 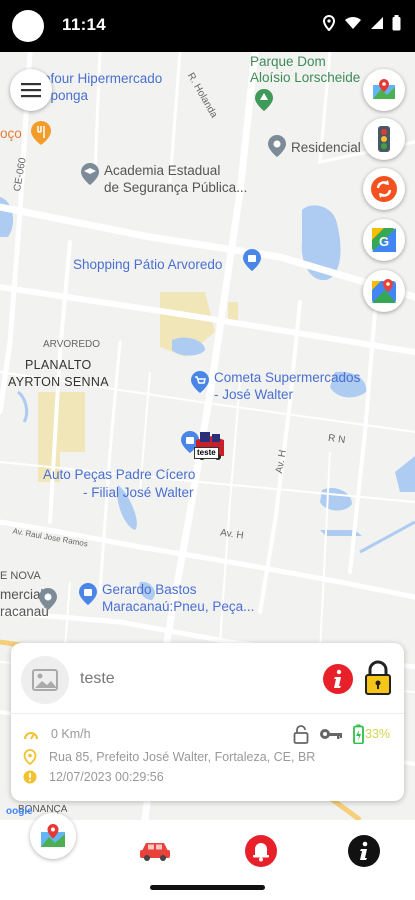 I want to click on map-label-ayrton-senna: AYRTON SENNA, so click(x=58, y=382).